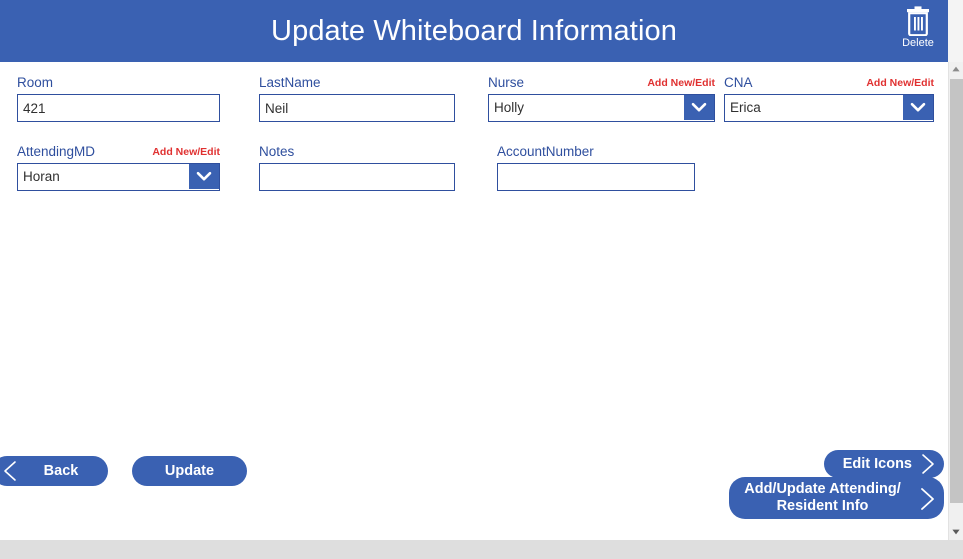 The height and width of the screenshot is (559, 963). I want to click on field-lastname: LastName, so click(357, 98).